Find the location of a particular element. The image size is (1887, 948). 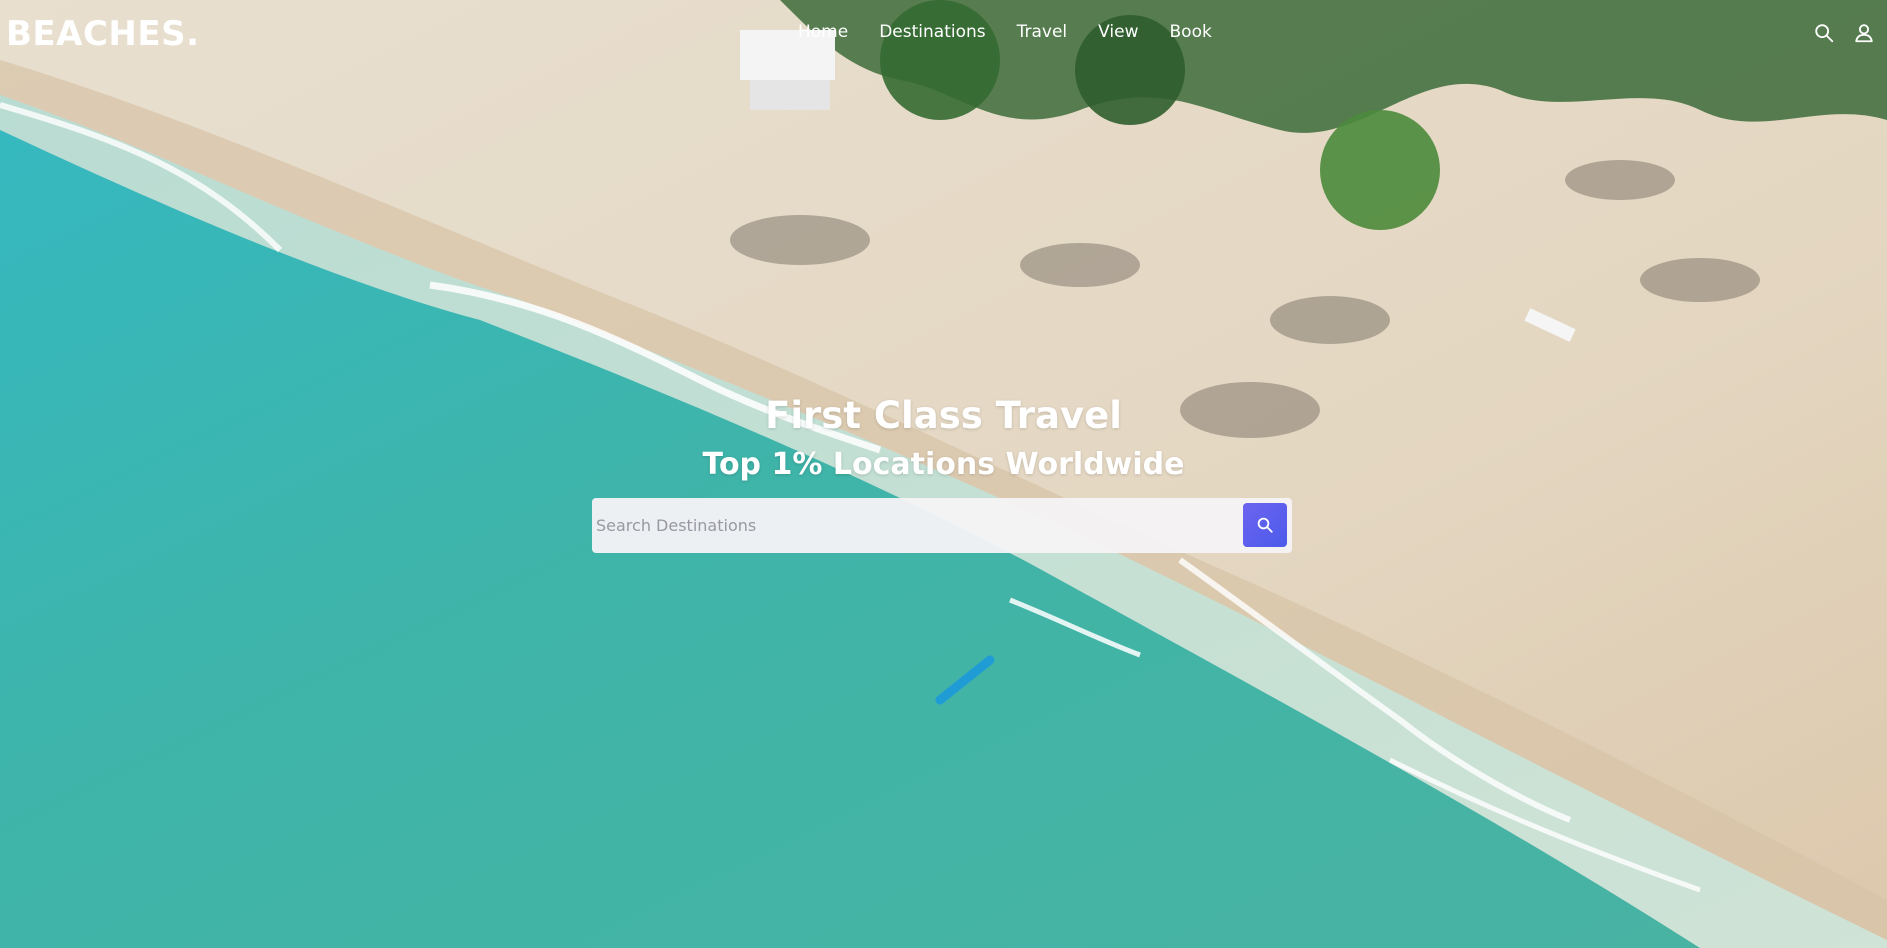

search-button is located at coordinates (1265, 525).